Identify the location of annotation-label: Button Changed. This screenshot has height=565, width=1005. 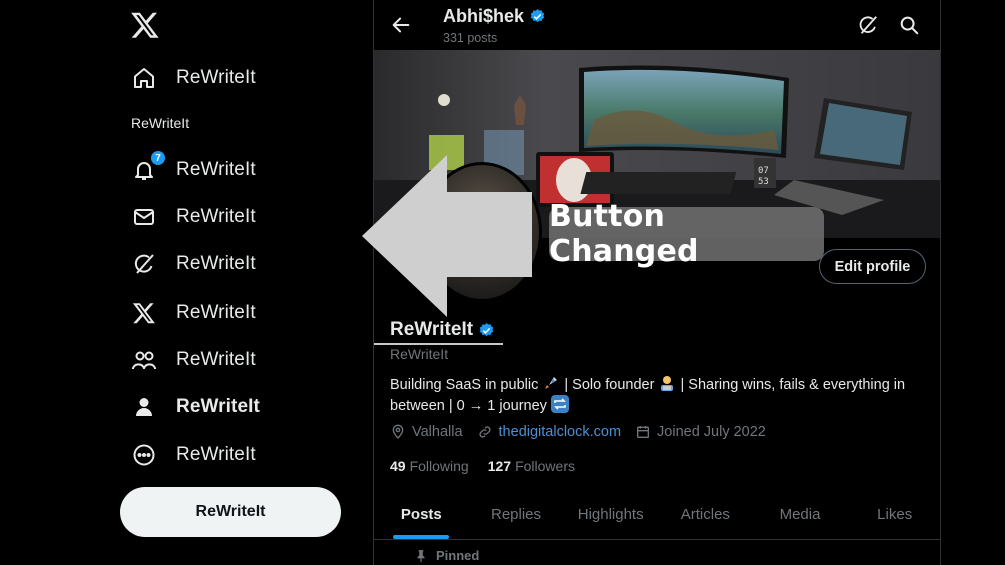
(686, 234).